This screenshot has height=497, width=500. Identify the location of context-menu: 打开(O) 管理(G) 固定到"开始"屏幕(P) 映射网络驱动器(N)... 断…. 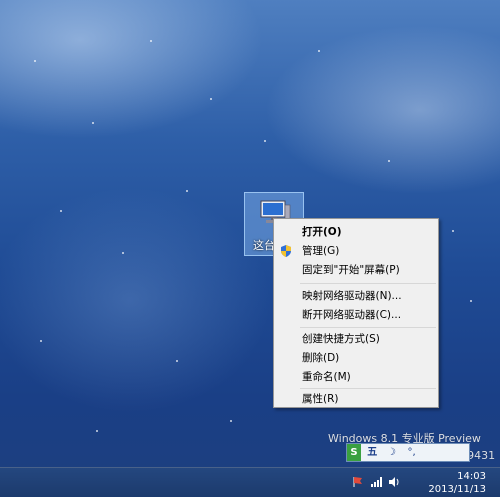
(356, 313).